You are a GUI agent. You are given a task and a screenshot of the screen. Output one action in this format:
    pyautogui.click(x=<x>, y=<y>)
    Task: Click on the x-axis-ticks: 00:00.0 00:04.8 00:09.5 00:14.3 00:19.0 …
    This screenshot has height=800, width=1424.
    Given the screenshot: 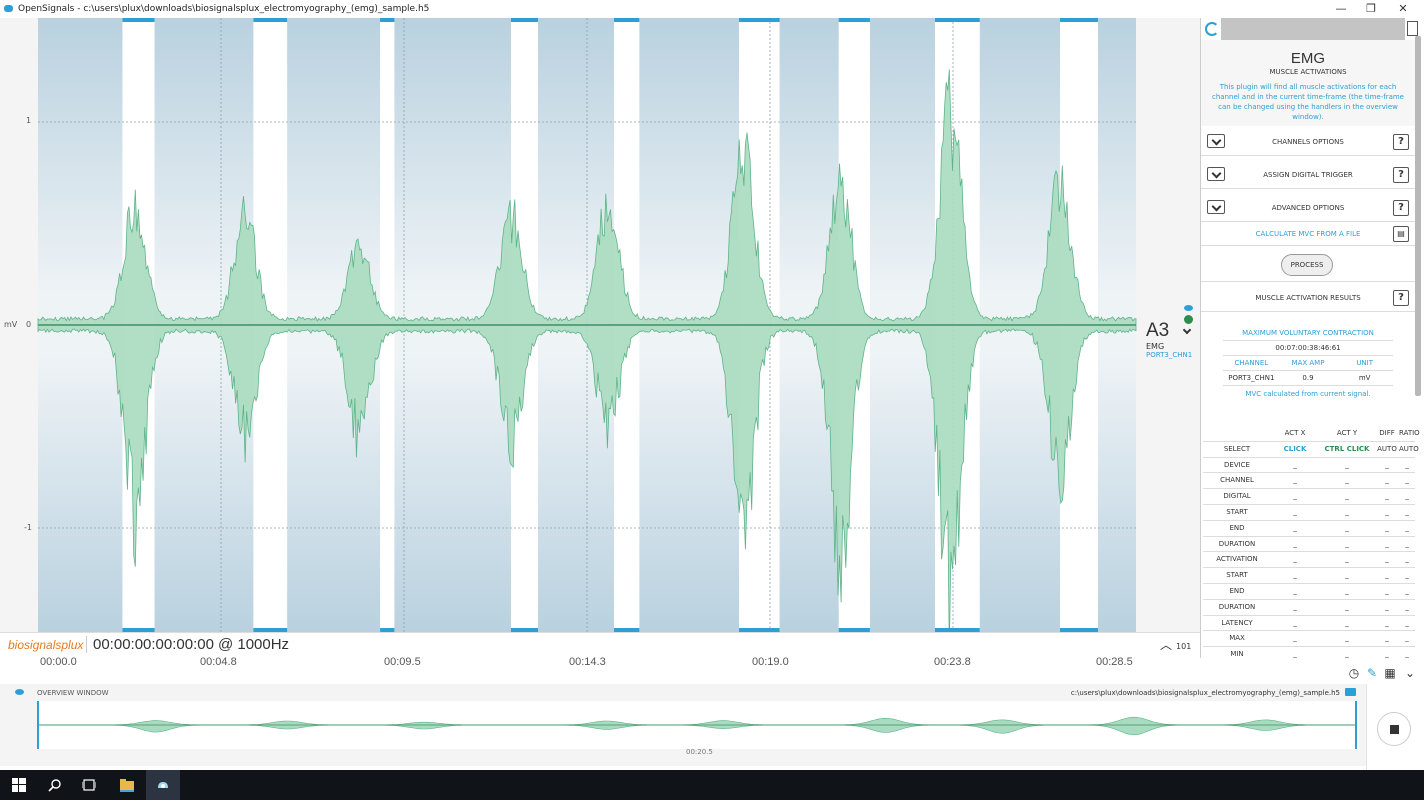 What is the action you would take?
    pyautogui.click(x=600, y=663)
    